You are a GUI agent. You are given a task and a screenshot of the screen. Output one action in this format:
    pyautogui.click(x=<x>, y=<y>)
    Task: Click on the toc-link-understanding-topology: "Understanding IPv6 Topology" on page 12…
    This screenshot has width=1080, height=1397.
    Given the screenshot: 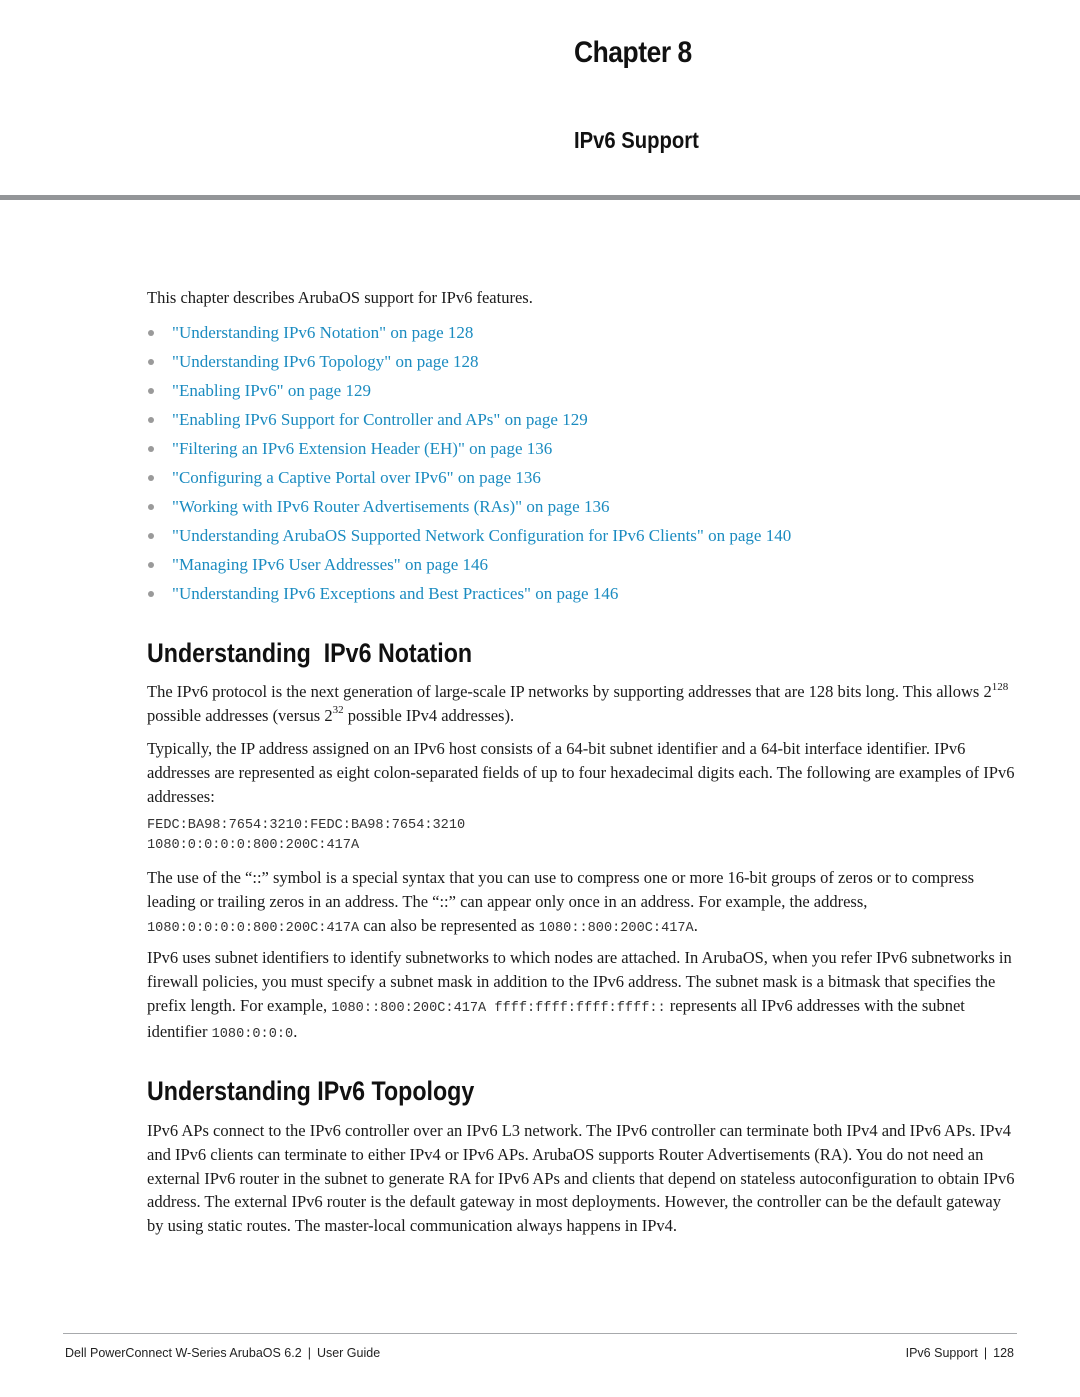 What is the action you would take?
    pyautogui.click(x=325, y=362)
    